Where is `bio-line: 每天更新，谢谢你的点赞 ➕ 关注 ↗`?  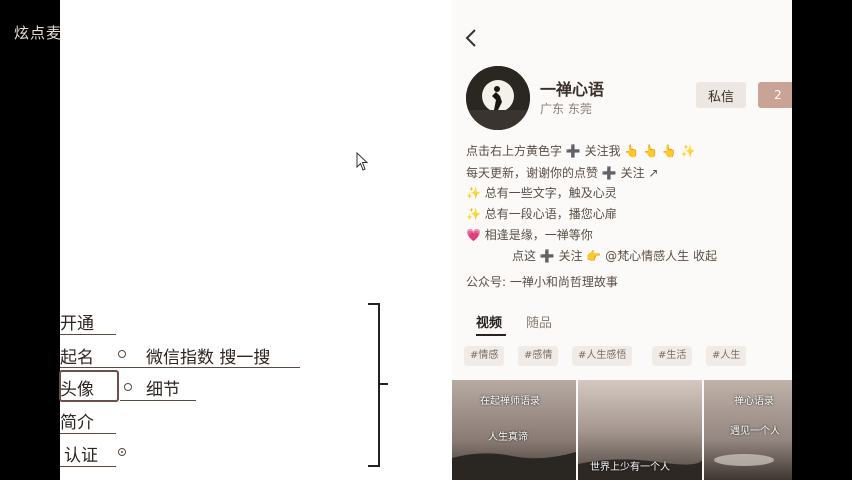 bio-line: 每天更新，谢谢你的点赞 ➕ 关注 ↗ is located at coordinates (562, 173).